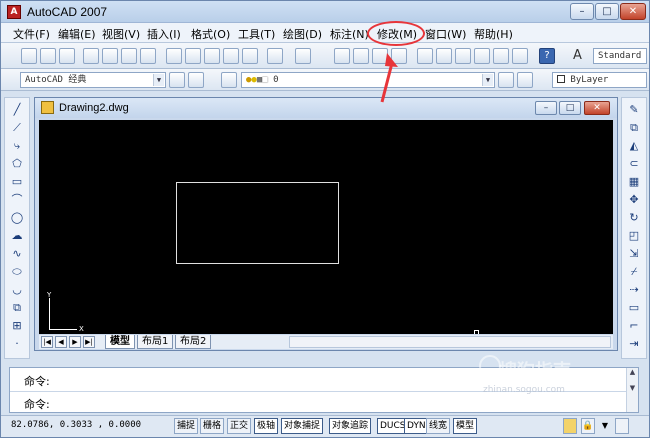 The image size is (650, 438). Describe the element at coordinates (302, 34) in the screenshot. I see `menu-draw: 绘图(D)` at that location.